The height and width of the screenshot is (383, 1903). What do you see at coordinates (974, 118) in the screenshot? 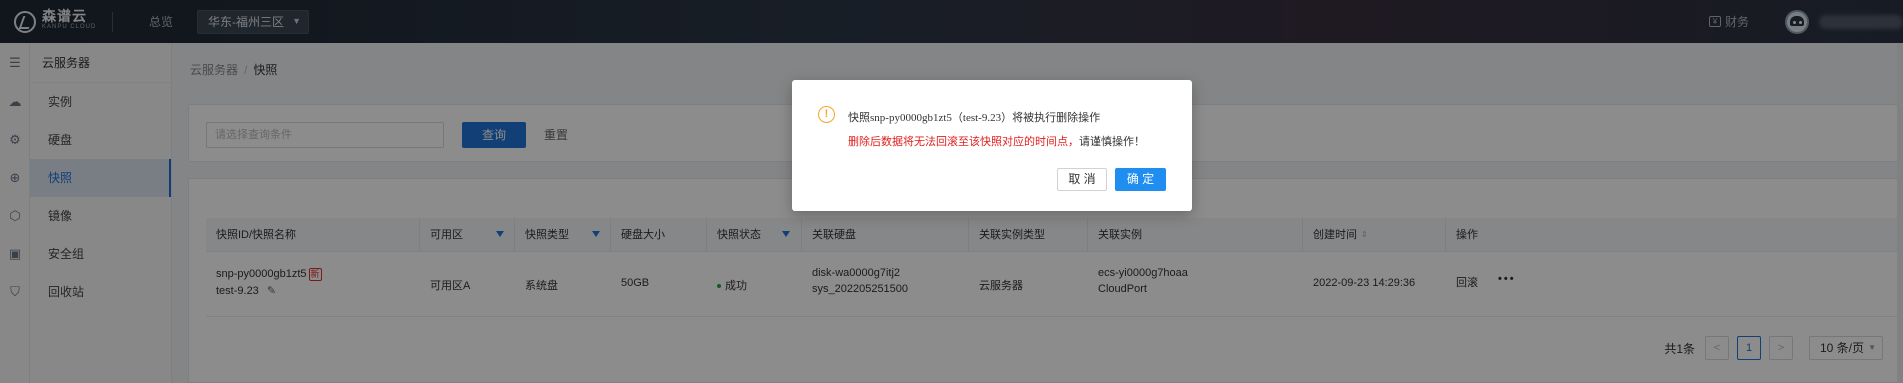
I see `dialog-message: 快照snp-py0000gb1zt5（test-9.23）将被执行删除操作` at bounding box center [974, 118].